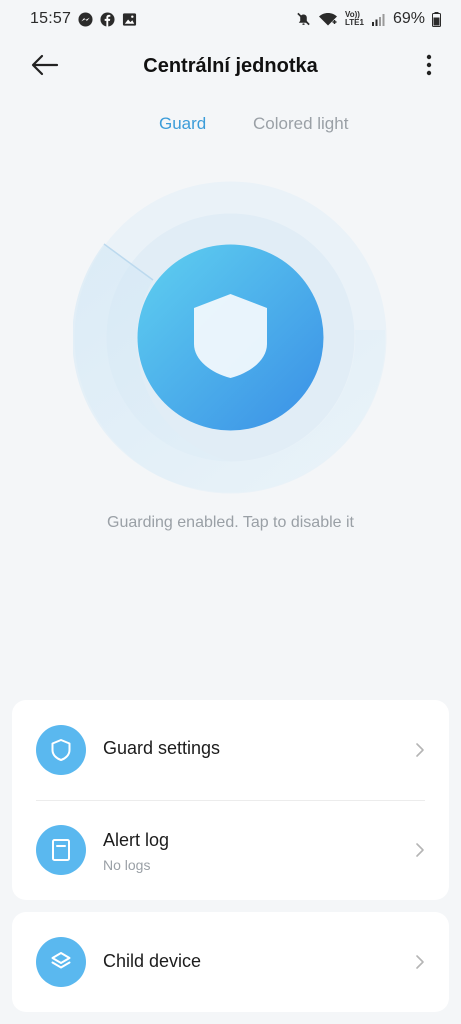  Describe the element at coordinates (230, 128) in the screenshot. I see `mode-tabs: Guard Colored light` at that location.